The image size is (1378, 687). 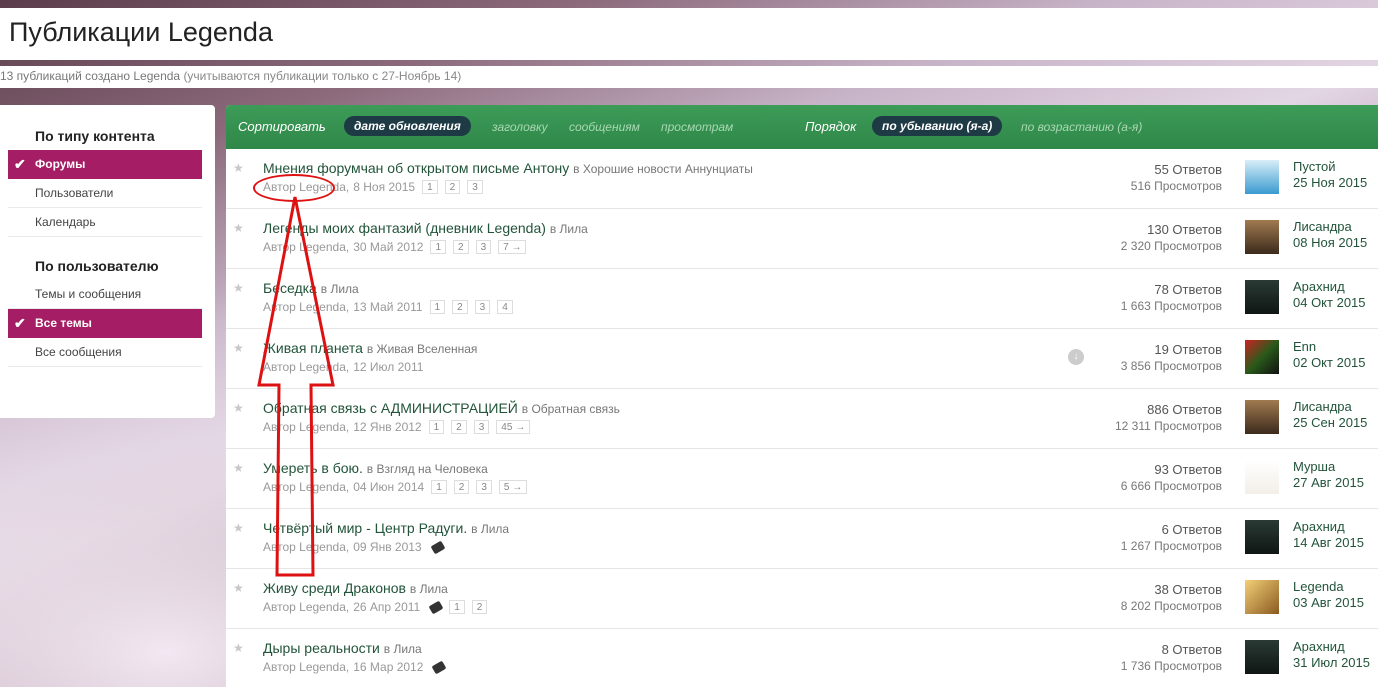 What do you see at coordinates (505, 307) in the screenshot?
I see `page-link: 4` at bounding box center [505, 307].